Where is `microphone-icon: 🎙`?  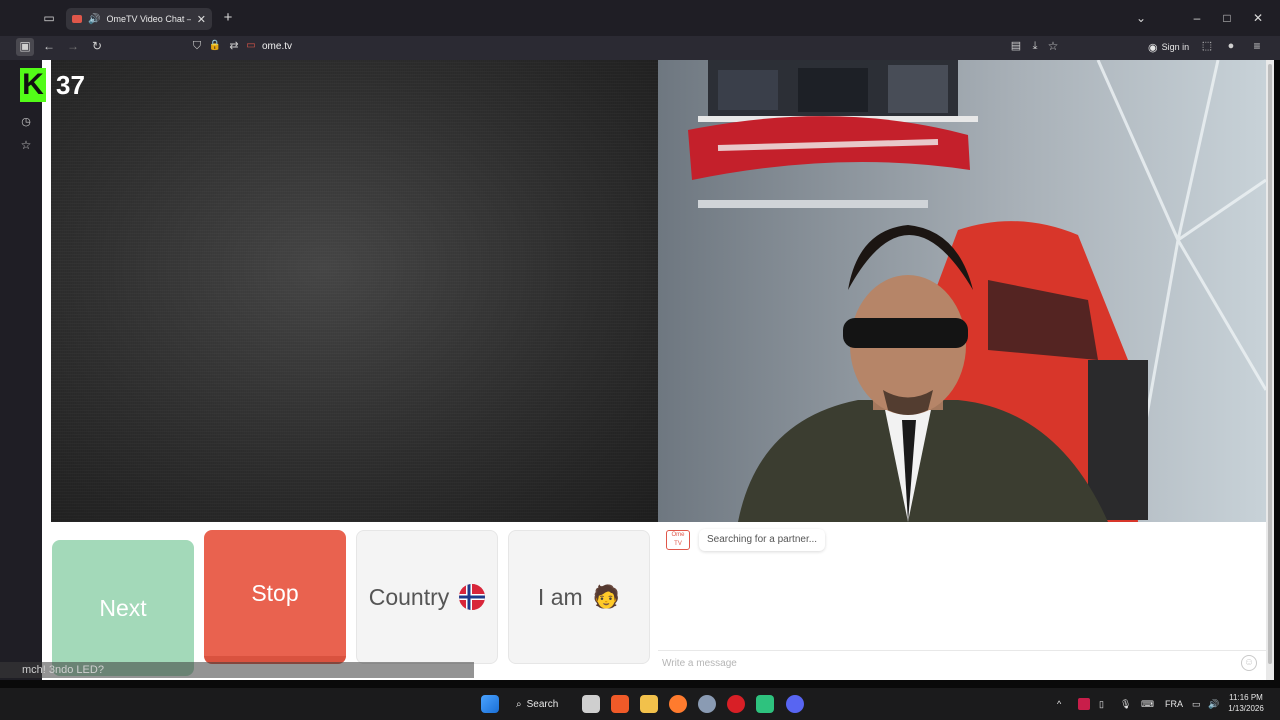 microphone-icon: 🎙 is located at coordinates (1125, 704).